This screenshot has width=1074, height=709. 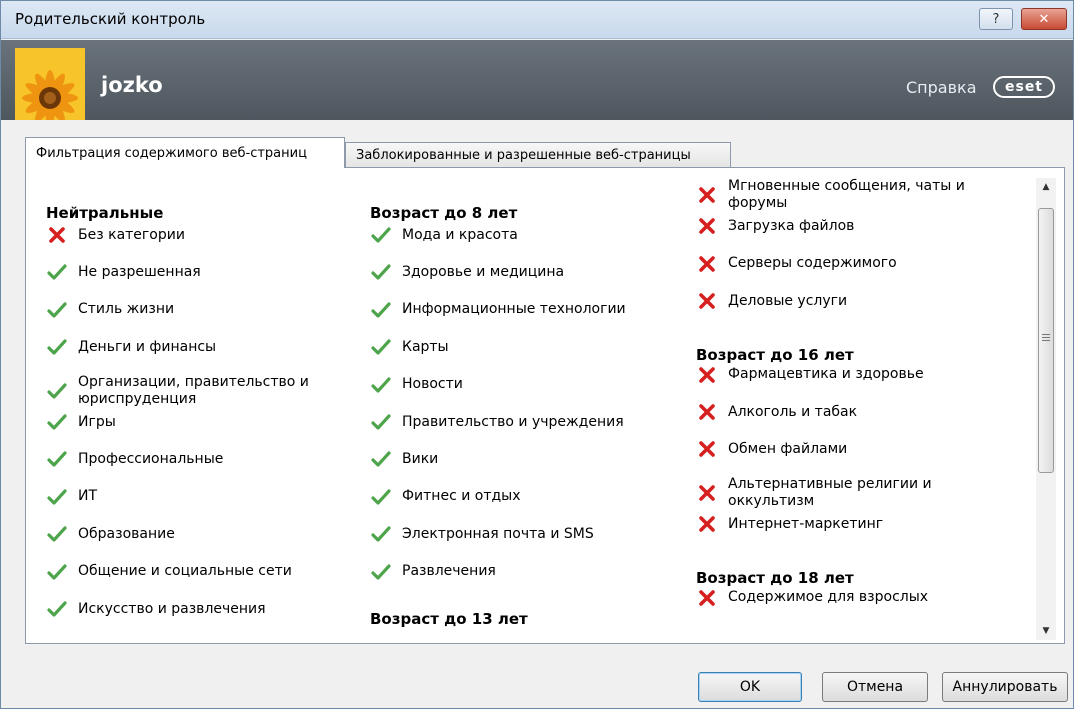 I want to click on category-label: Интернет-маркетинг, so click(x=806, y=523).